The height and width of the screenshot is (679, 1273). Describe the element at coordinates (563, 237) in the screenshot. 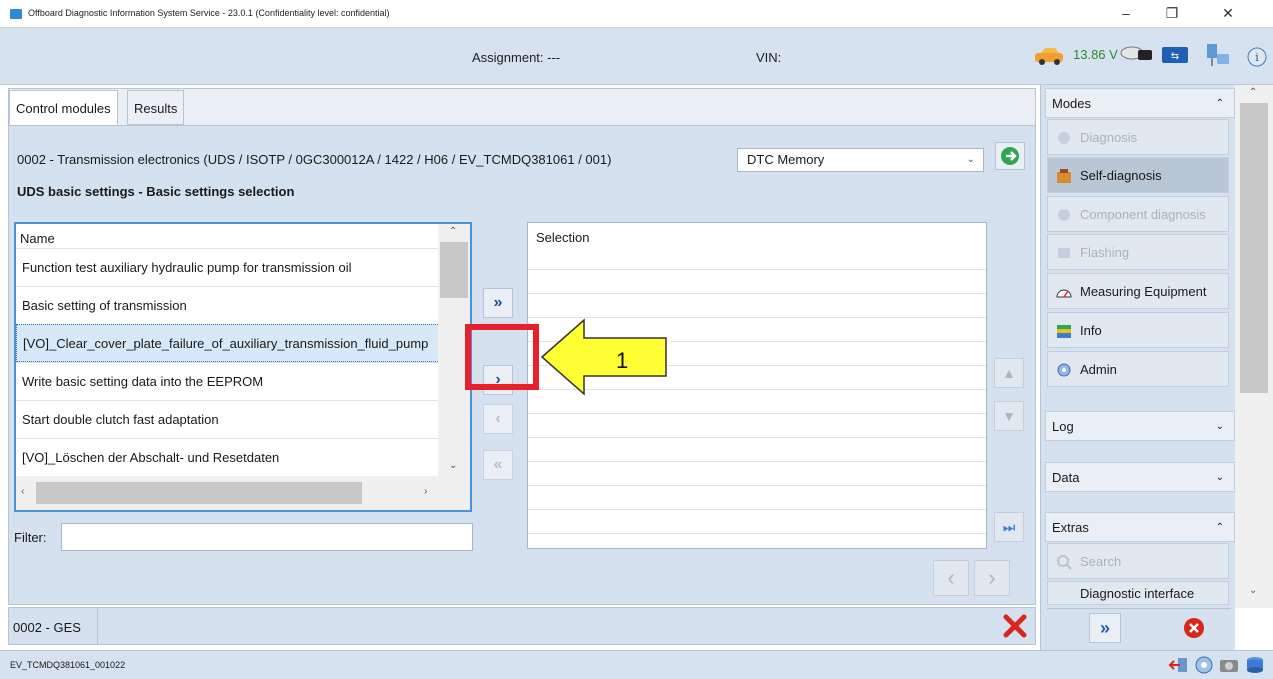

I see `column-header-selection: Selection` at that location.